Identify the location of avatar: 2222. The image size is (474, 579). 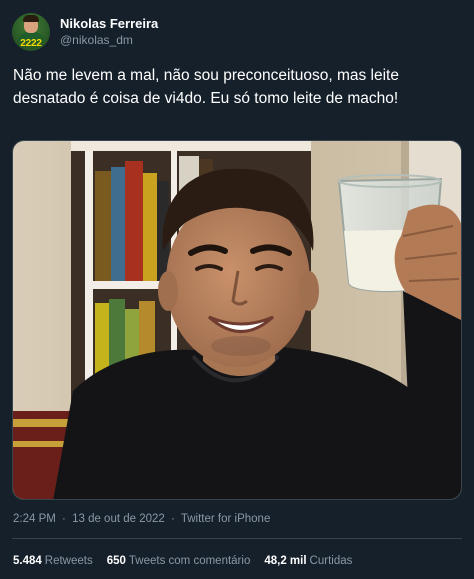
(31, 32).